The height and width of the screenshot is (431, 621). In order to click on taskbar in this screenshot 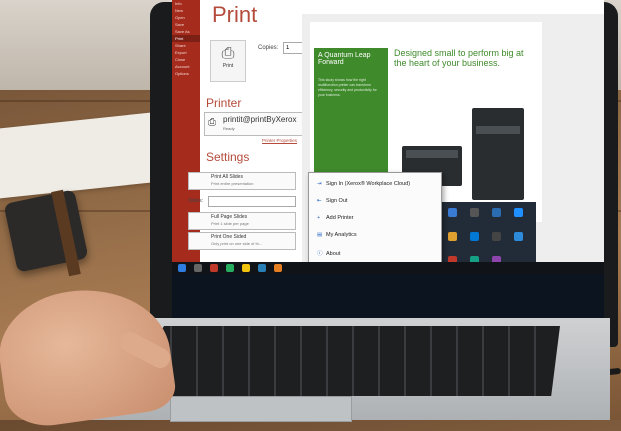, I will do `click(388, 268)`.